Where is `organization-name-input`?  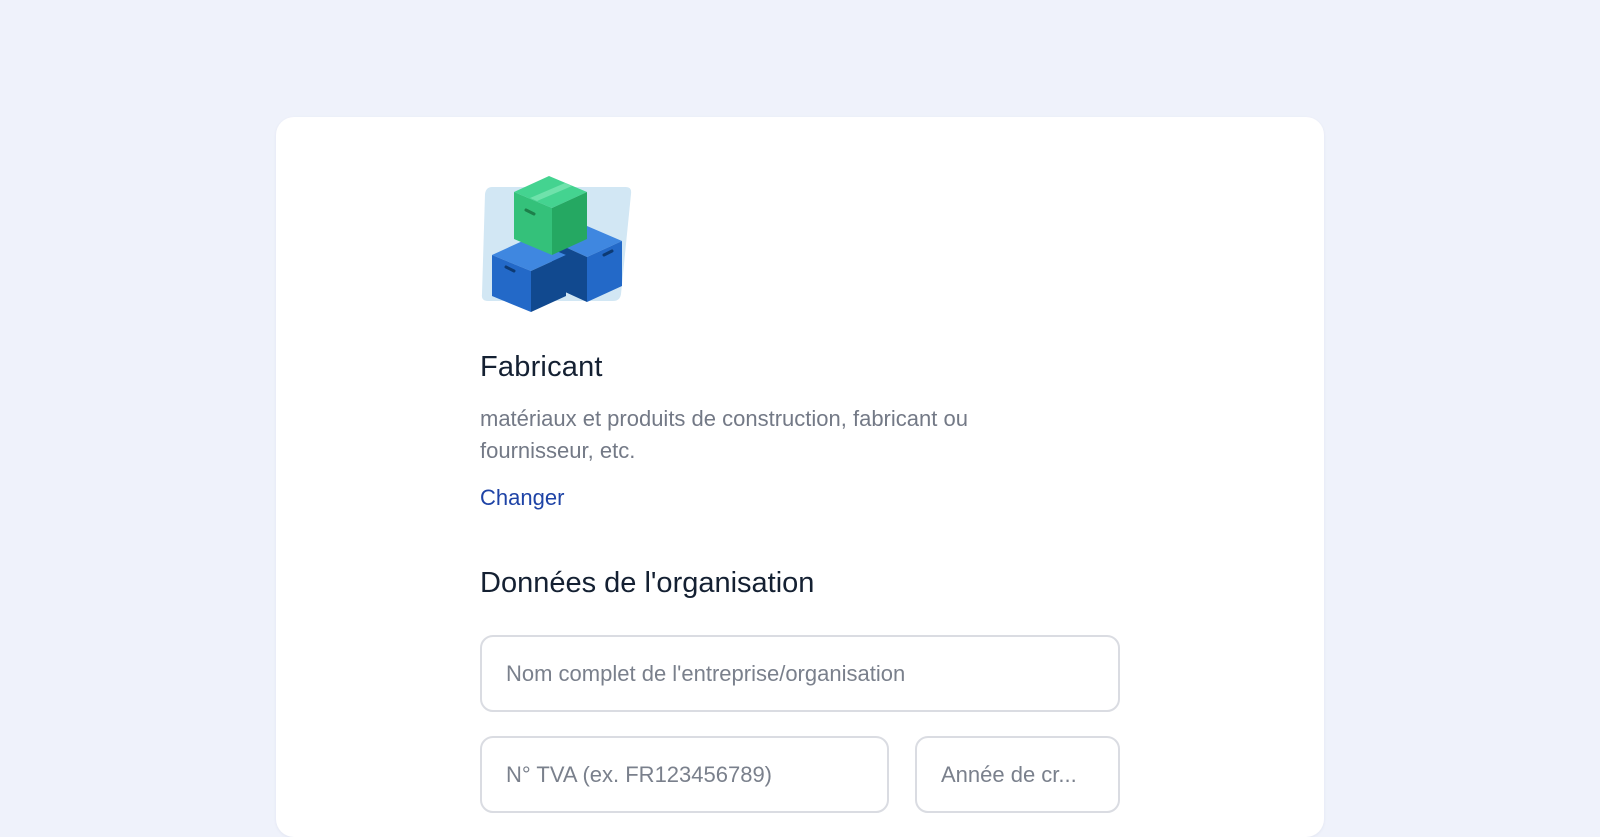
organization-name-input is located at coordinates (800, 673).